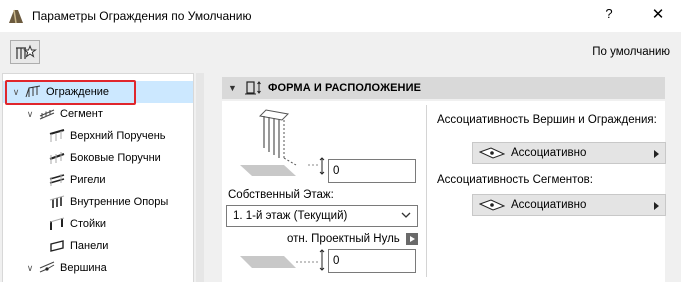  What do you see at coordinates (549, 205) in the screenshot?
I see `segment-associativity-value: Ассоциативно` at bounding box center [549, 205].